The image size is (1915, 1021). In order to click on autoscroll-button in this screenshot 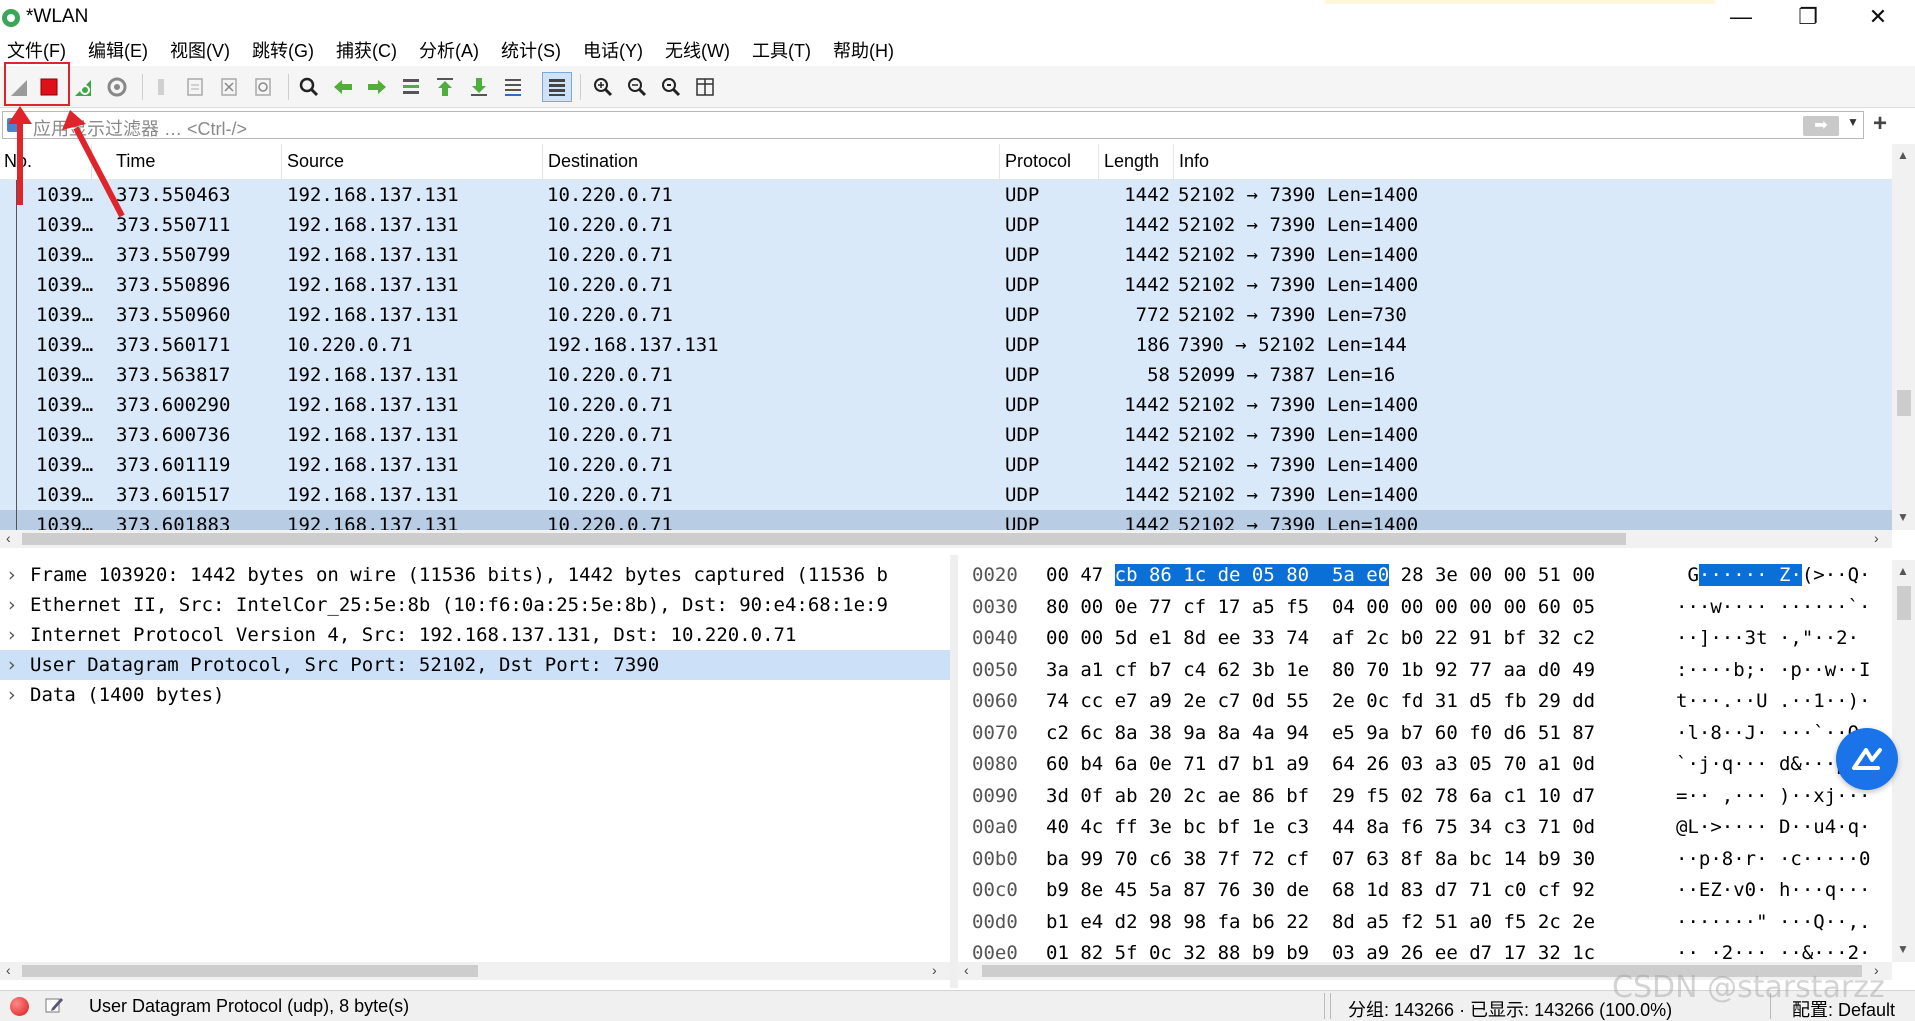, I will do `click(513, 87)`.